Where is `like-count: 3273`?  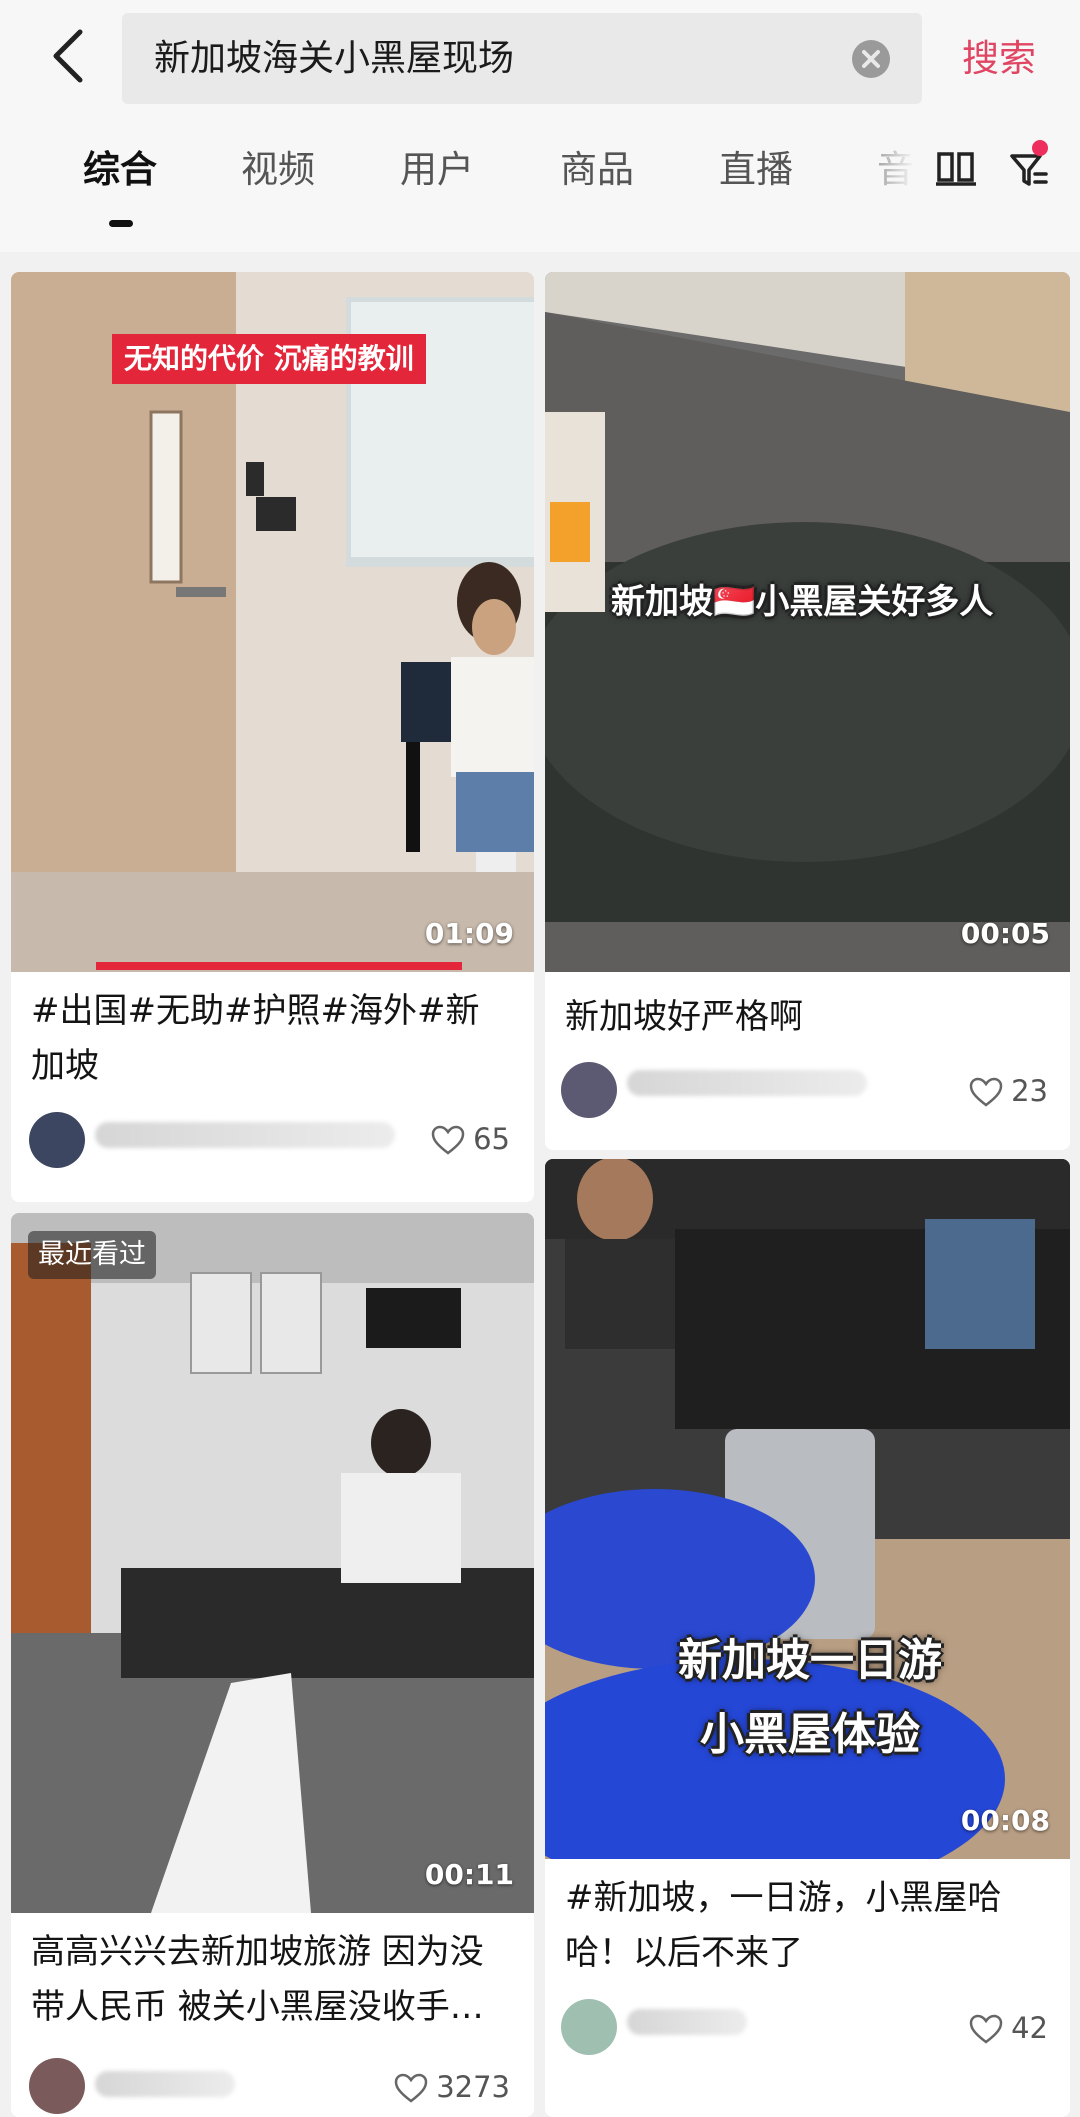 like-count: 3273 is located at coordinates (452, 2087).